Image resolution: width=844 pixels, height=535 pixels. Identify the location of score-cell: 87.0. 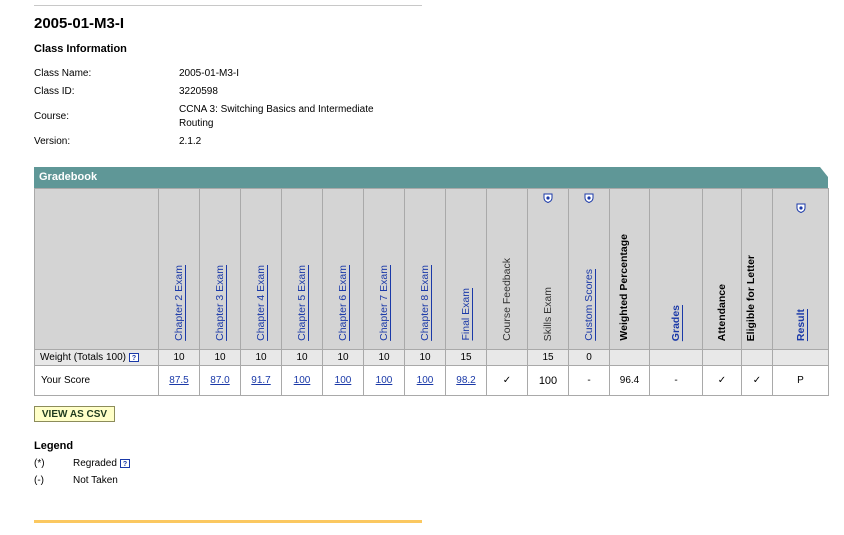
(220, 380).